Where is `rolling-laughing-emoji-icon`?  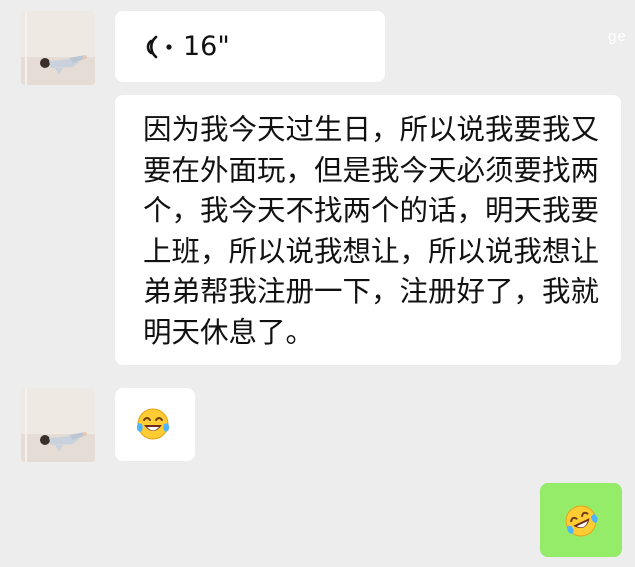
rolling-laughing-emoji-icon is located at coordinates (581, 521).